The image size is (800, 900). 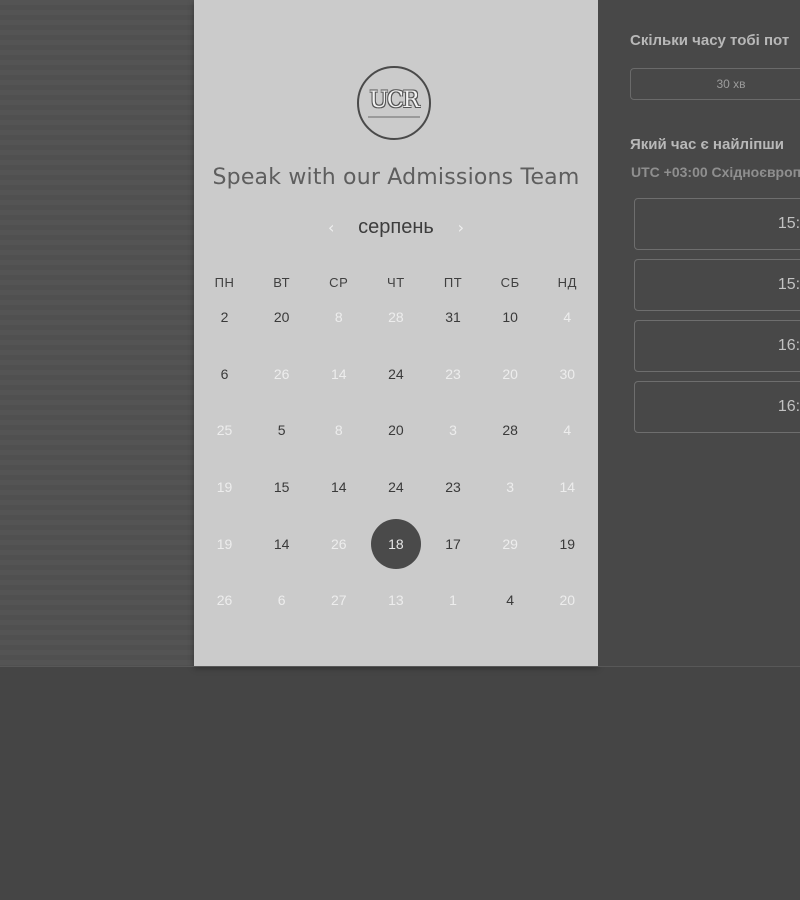 I want to click on logo-underline, so click(x=394, y=117).